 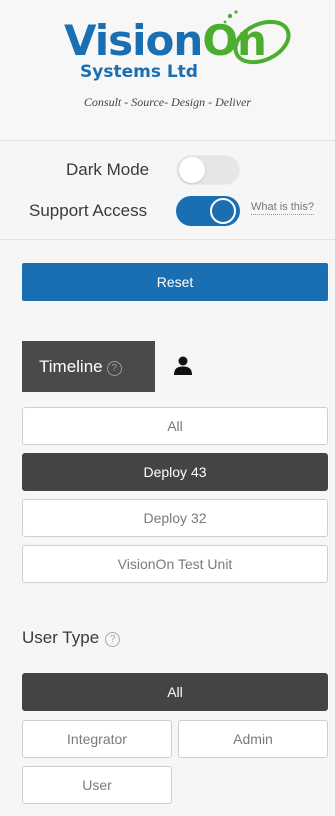 I want to click on user-type-filter-all: All, so click(x=175, y=692).